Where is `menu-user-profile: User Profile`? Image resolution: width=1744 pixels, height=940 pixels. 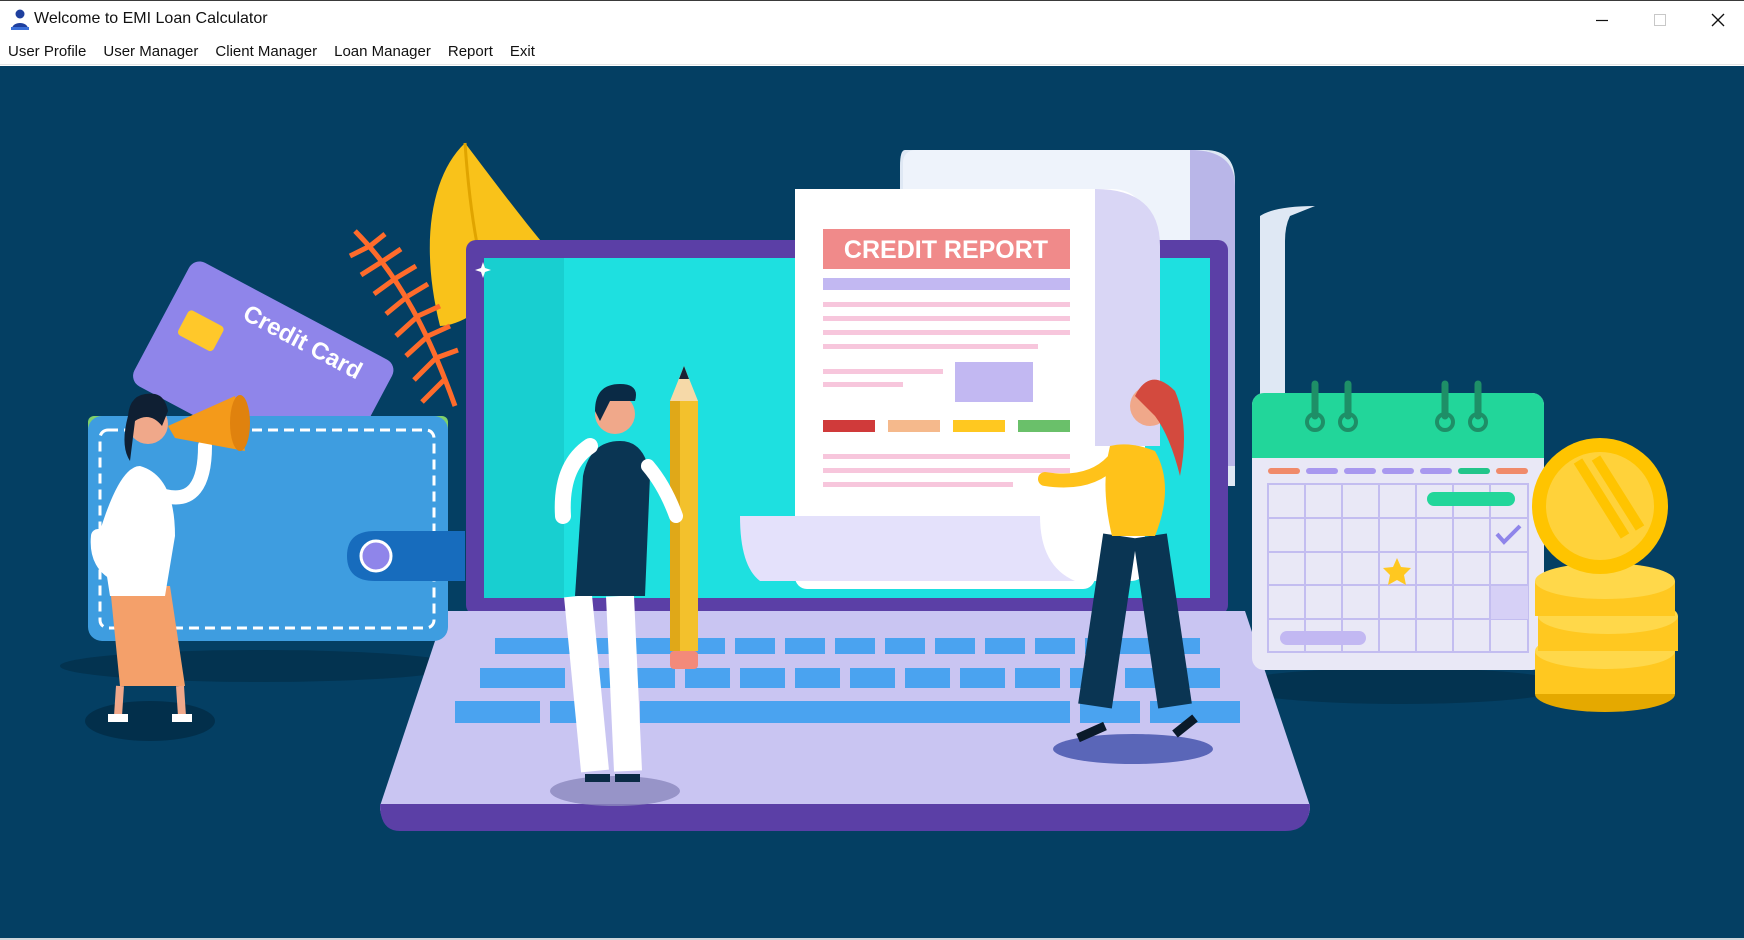
menu-user-profile: User Profile is located at coordinates (47, 51).